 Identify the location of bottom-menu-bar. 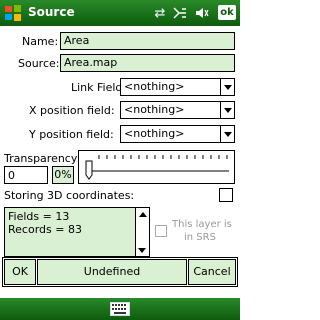
(120, 309).